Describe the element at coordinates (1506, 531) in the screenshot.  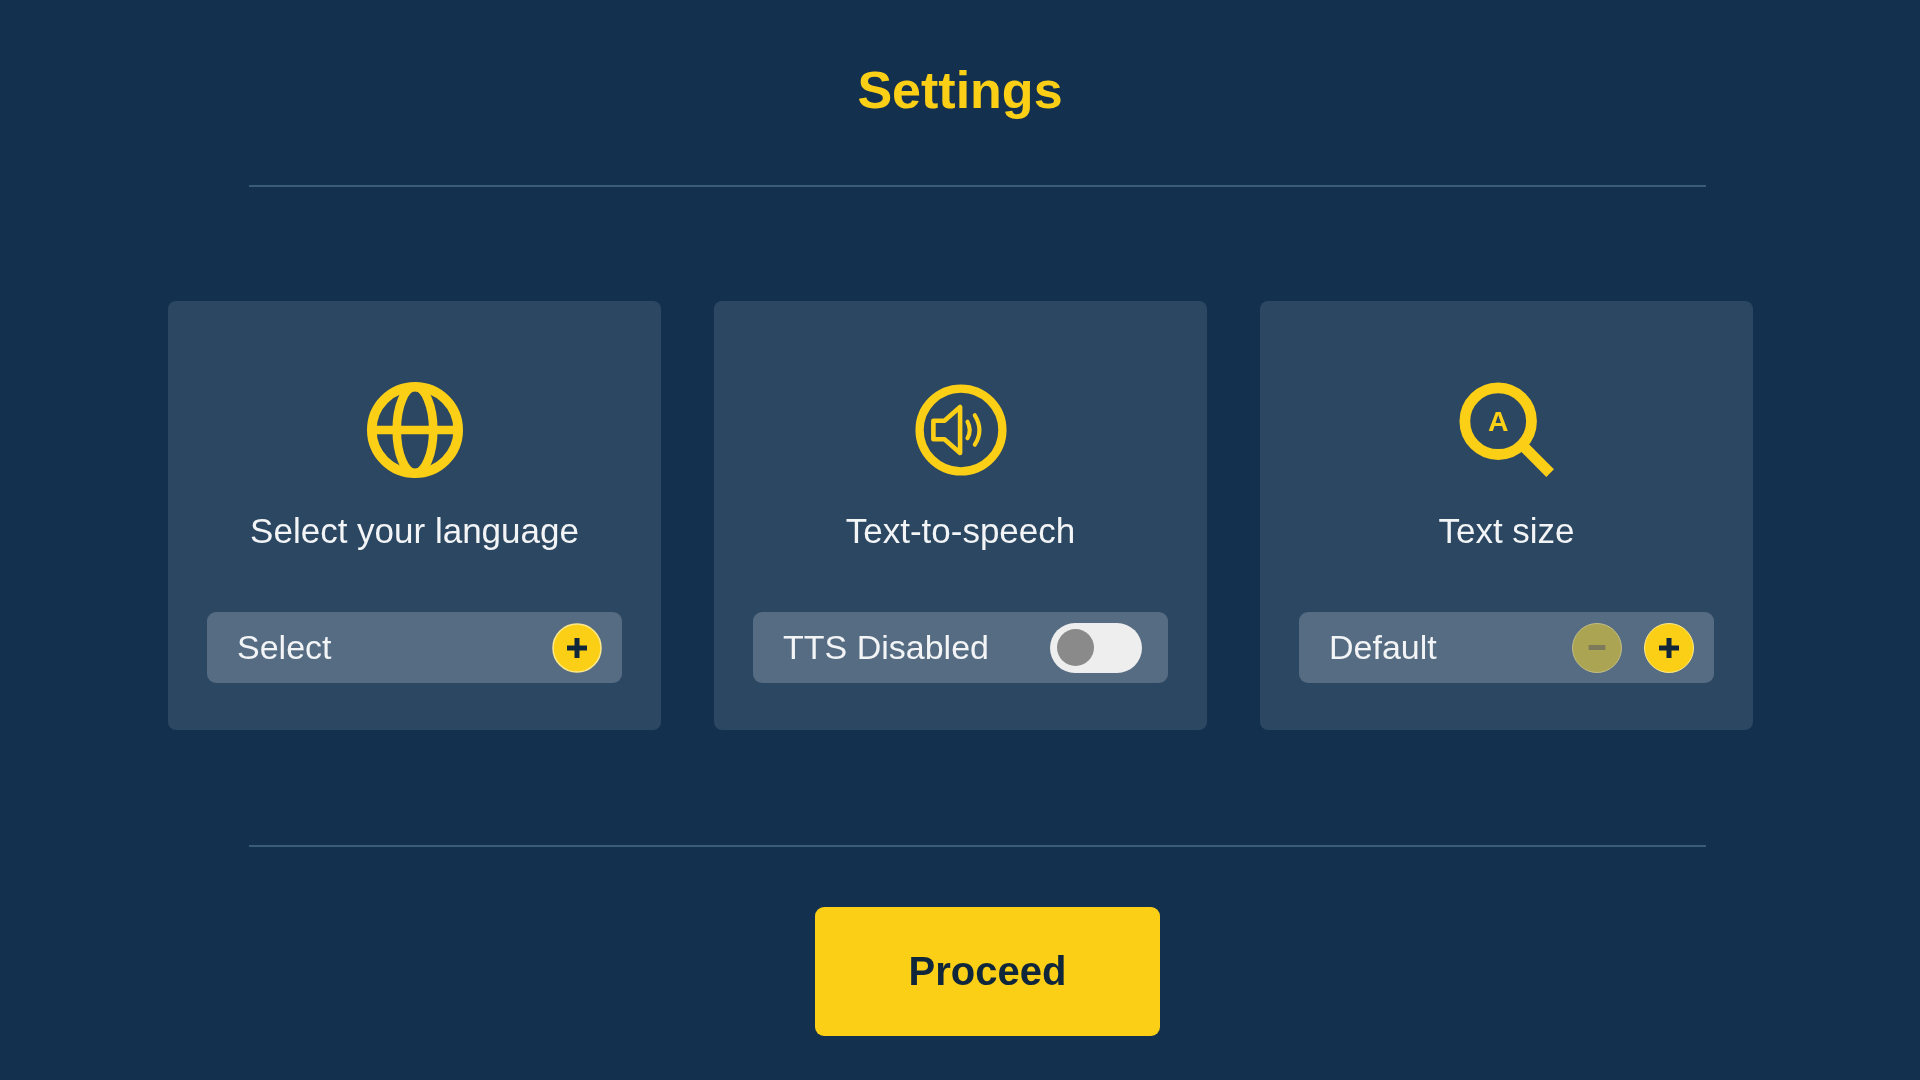
I see `card-title: Text size` at that location.